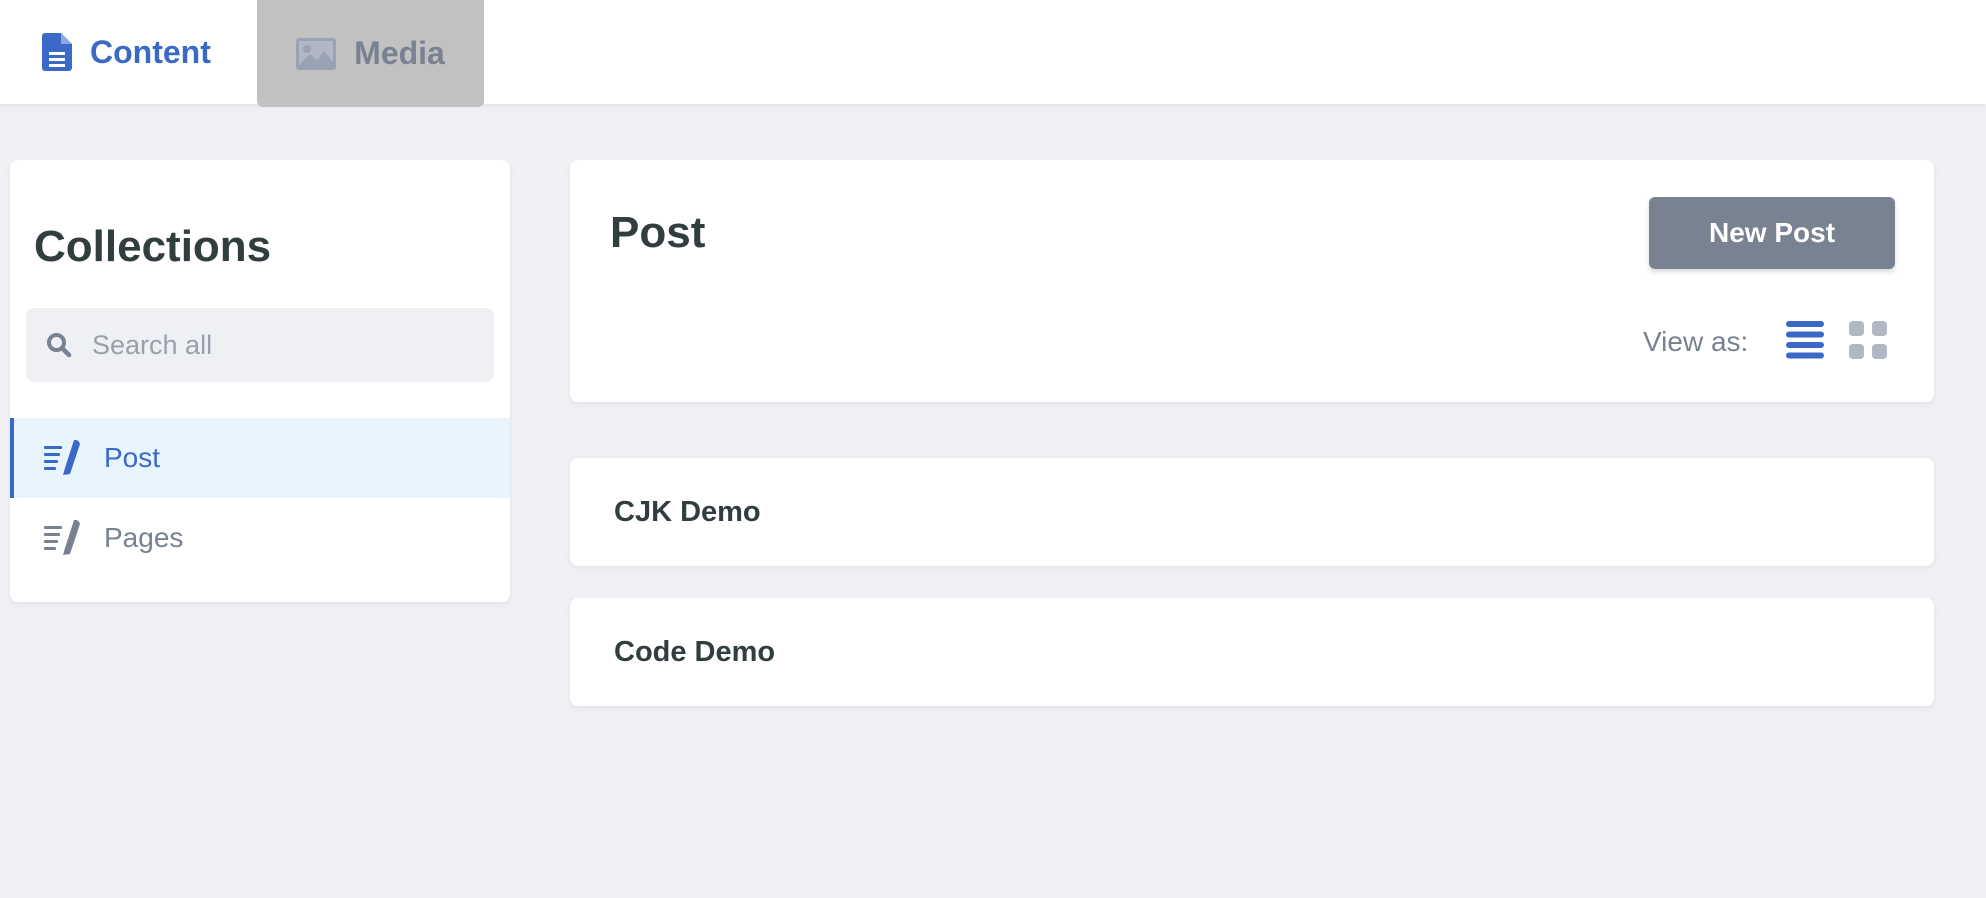  I want to click on search-input, so click(282, 345).